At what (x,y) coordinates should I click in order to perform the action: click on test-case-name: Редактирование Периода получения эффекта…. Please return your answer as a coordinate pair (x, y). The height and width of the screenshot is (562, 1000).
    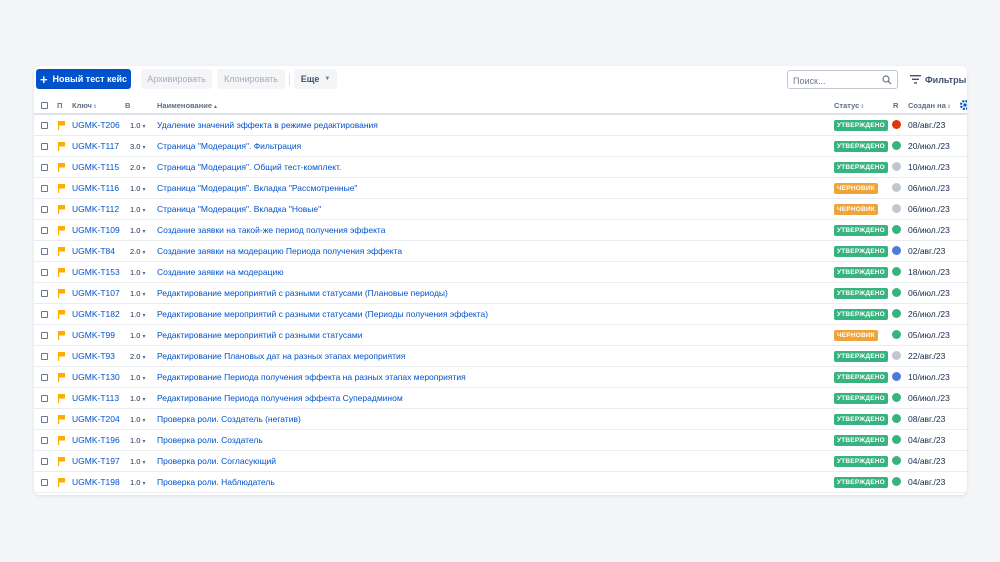
    Looking at the image, I should click on (280, 398).